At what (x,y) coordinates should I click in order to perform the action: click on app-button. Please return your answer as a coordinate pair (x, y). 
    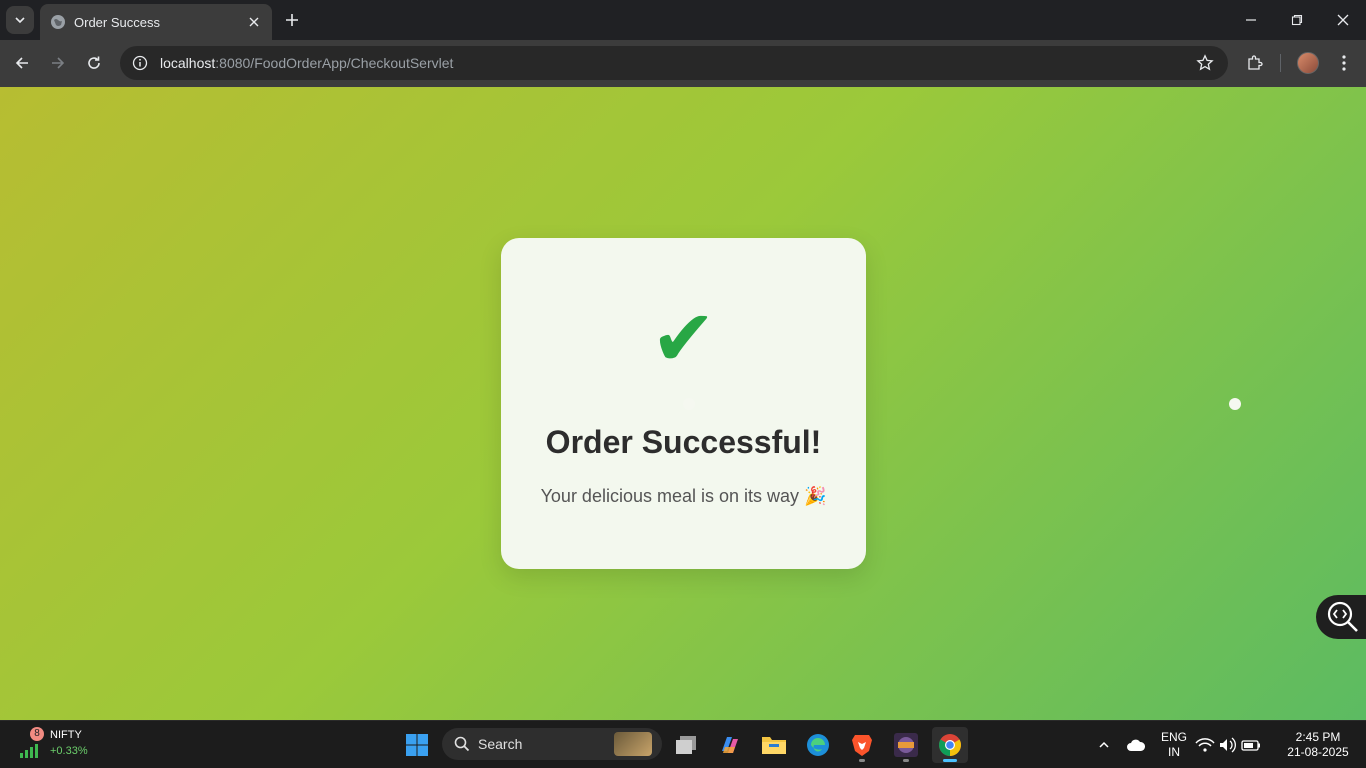
    Looking at the image, I should click on (906, 745).